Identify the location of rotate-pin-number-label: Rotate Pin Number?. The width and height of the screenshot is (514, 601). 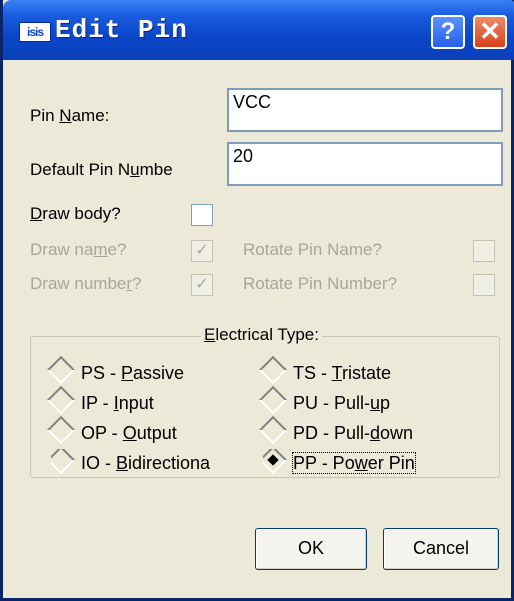
(320, 283).